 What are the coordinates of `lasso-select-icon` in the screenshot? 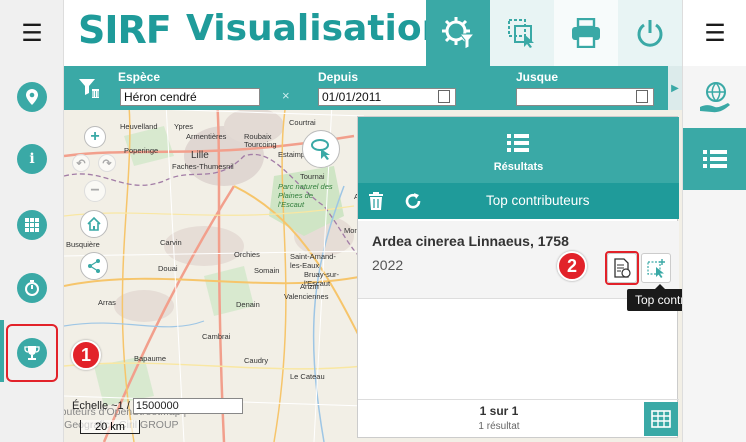 It's located at (321, 149).